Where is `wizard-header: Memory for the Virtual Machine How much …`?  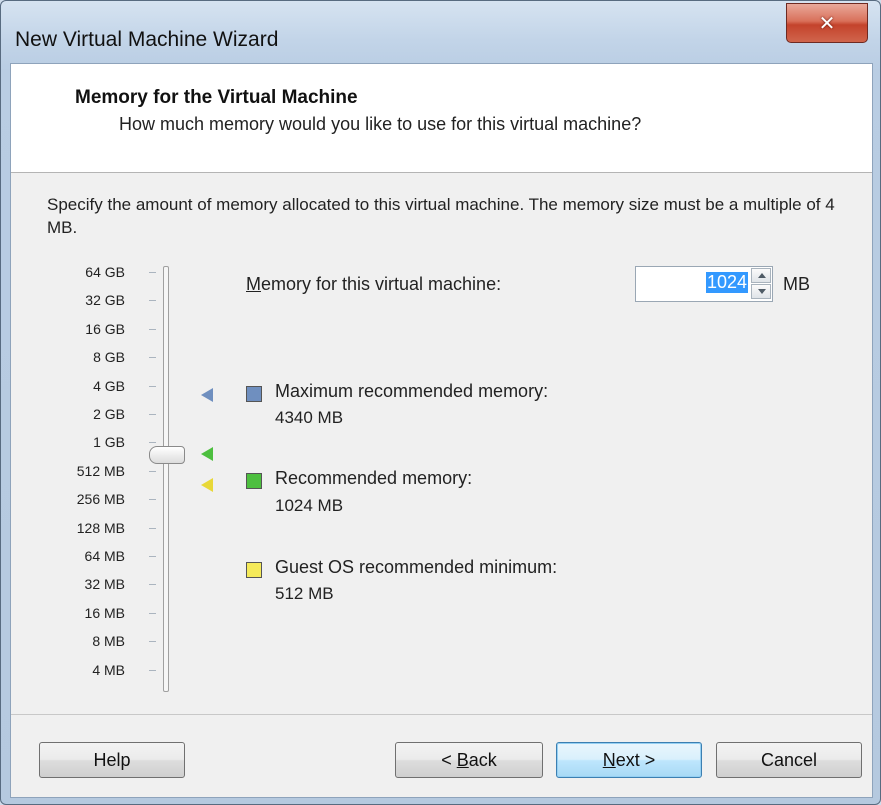
wizard-header: Memory for the Virtual Machine How much … is located at coordinates (441, 118).